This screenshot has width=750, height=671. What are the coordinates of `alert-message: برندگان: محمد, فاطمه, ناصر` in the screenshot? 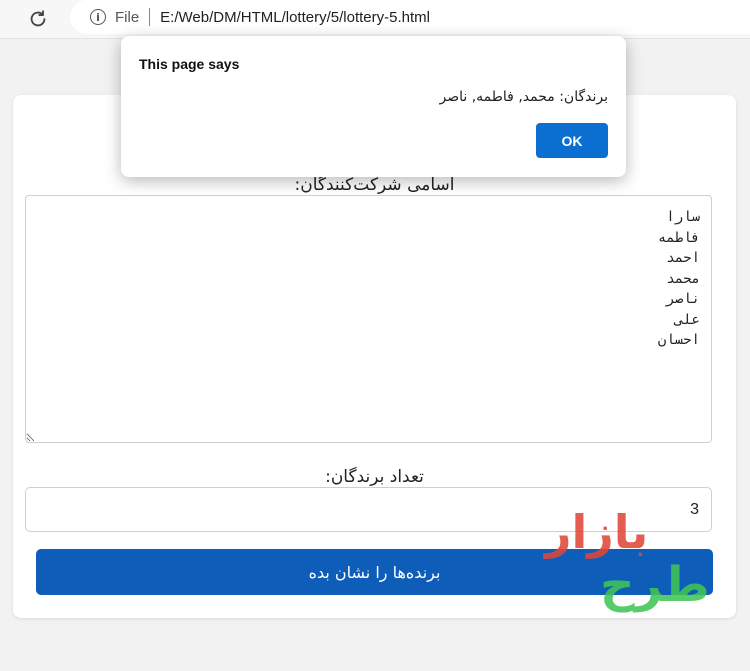 It's located at (524, 97).